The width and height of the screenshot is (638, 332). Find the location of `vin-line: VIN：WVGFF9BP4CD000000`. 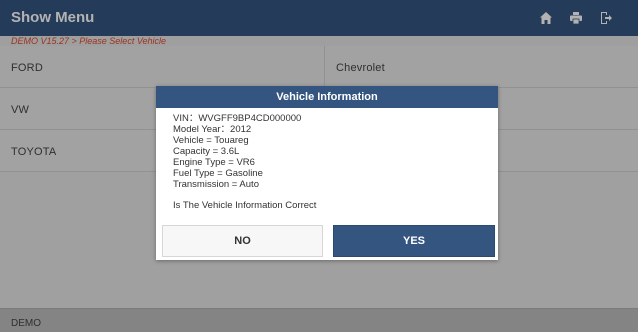

vin-line: VIN：WVGFF9BP4CD000000 is located at coordinates (237, 118).